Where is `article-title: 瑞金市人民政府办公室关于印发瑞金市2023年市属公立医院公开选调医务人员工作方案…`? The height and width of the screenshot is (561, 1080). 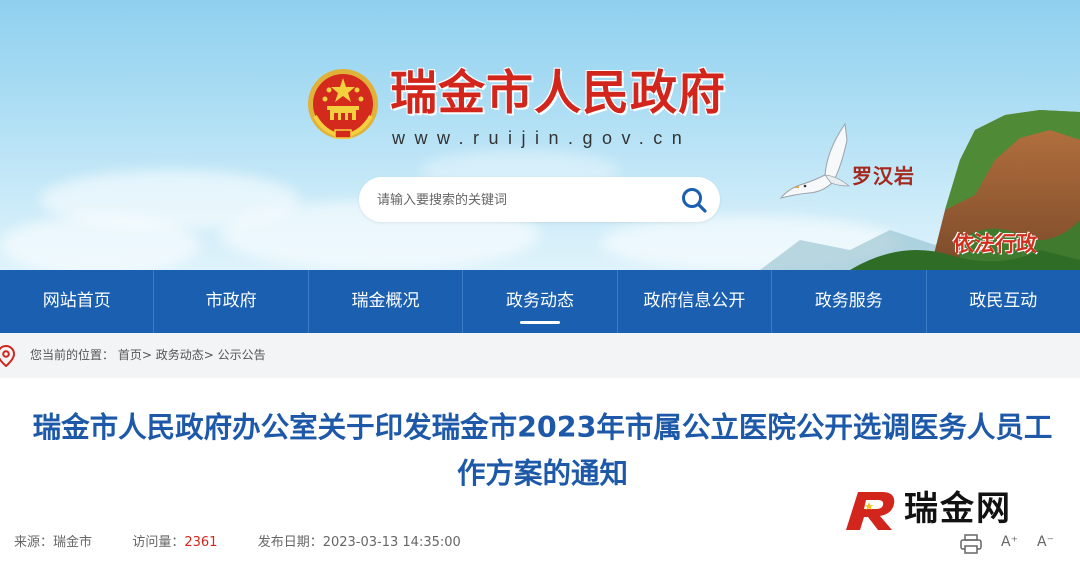
article-title: 瑞金市人民政府办公室关于印发瑞金市2023年市属公立医院公开选调医务人员工作方案… is located at coordinates (542, 450).